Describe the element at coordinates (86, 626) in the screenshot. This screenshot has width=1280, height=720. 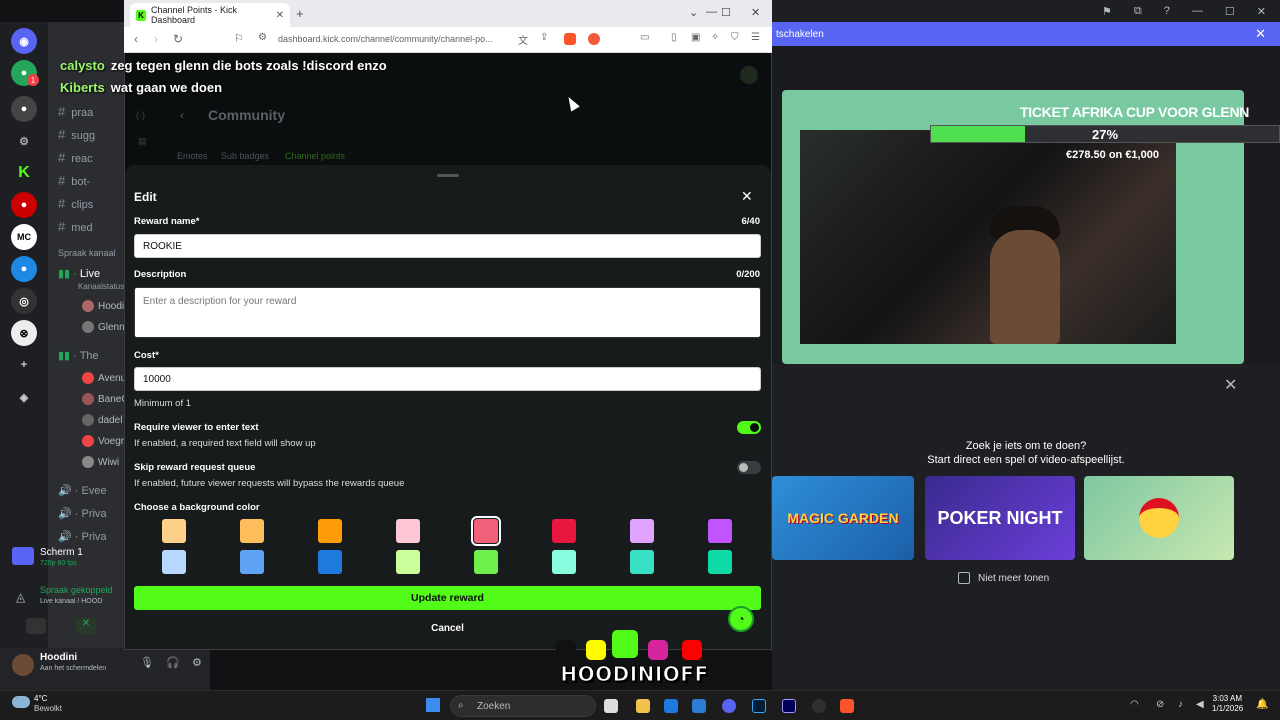
I see `screen-share-icon: ✕` at that location.